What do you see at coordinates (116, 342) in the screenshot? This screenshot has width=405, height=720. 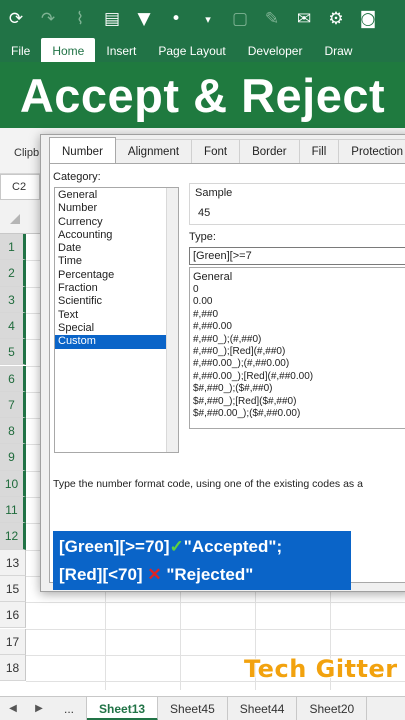 I see `category-item-custom: Custom` at bounding box center [116, 342].